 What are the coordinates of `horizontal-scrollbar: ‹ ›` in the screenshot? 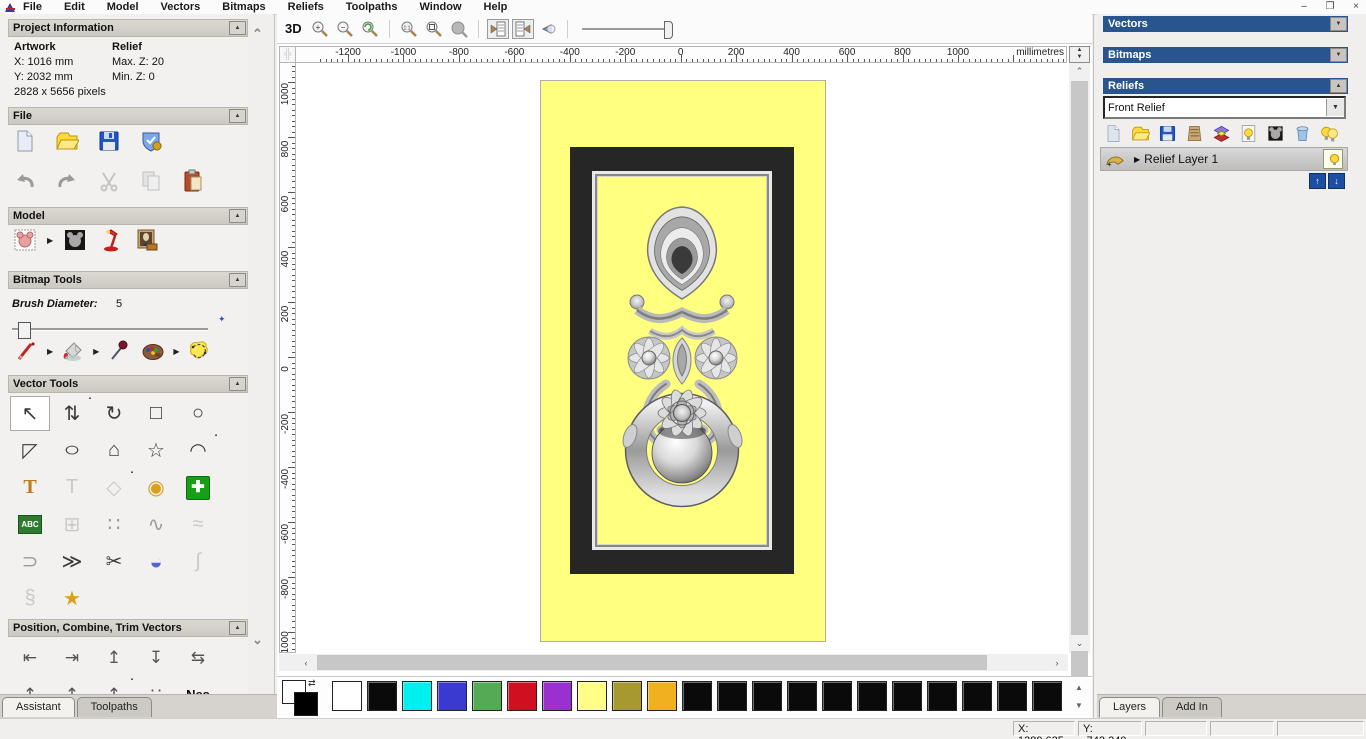 It's located at (673, 662).